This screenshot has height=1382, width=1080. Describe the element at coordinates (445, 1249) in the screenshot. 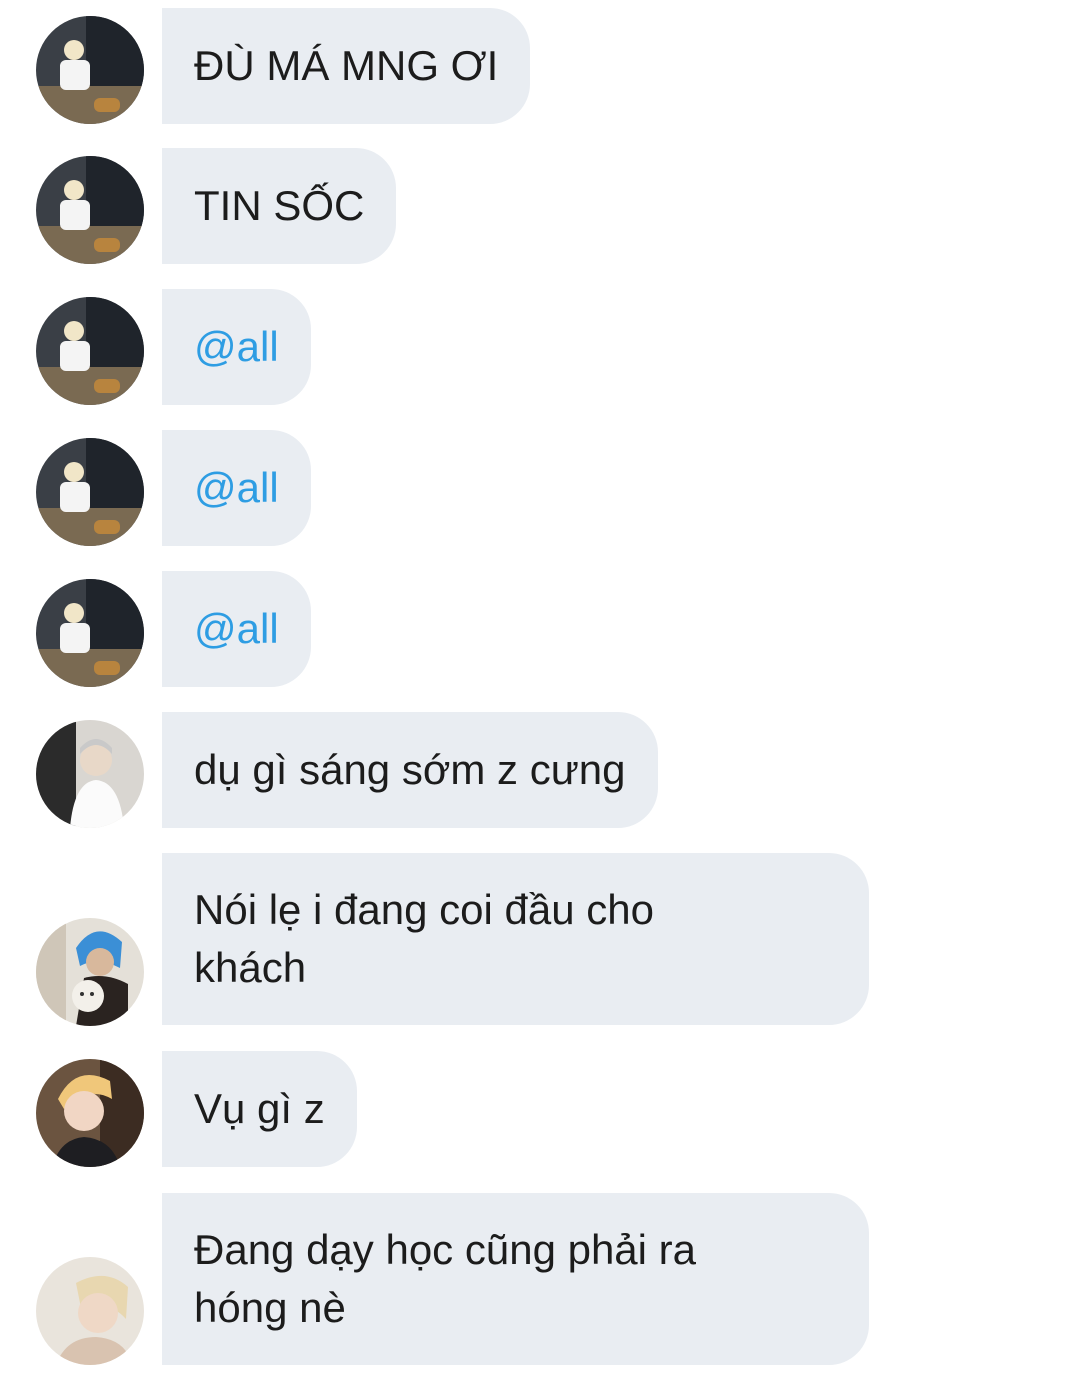

I see `message-text-line: Đang dạy học cũng phải ra` at that location.